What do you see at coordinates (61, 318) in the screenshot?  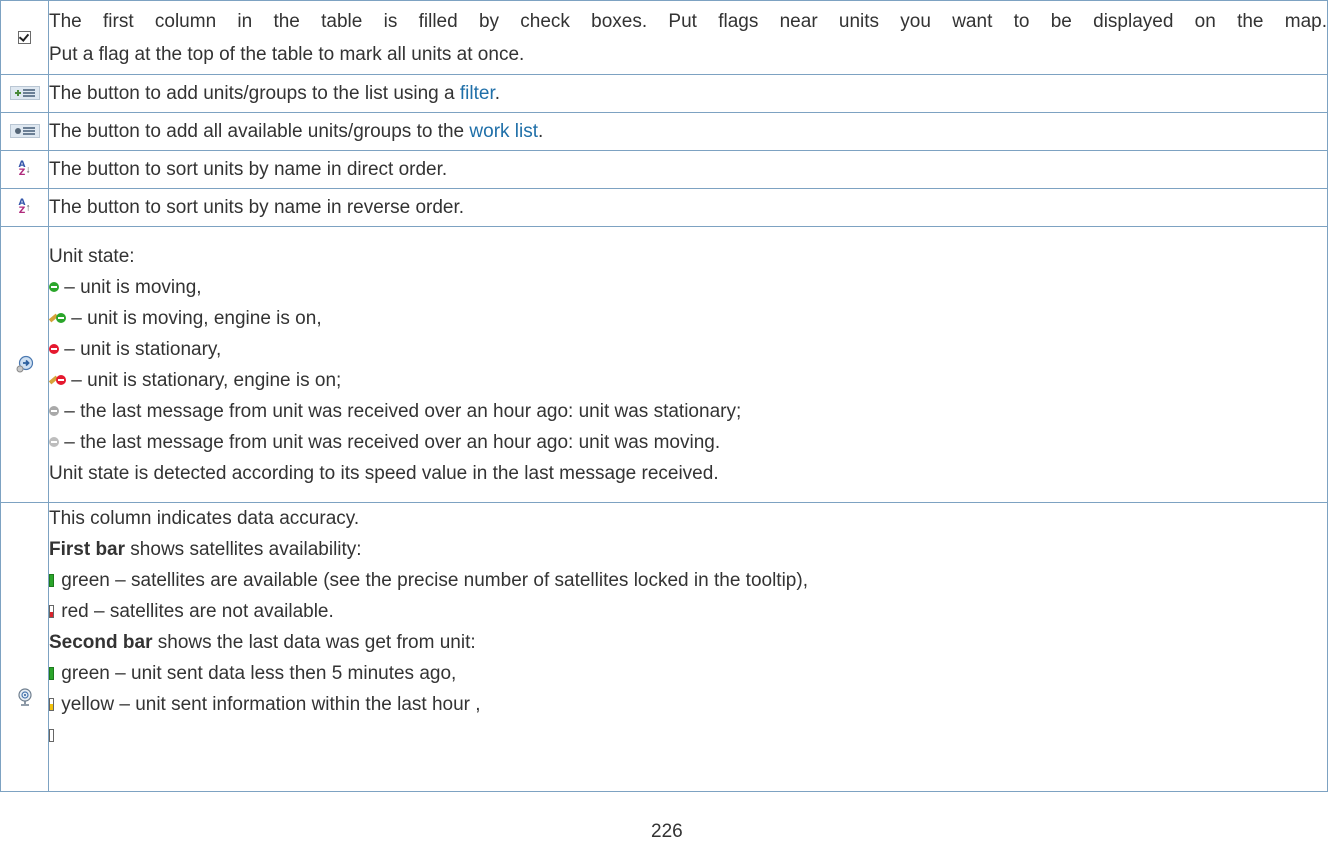 I see `moving-engine-on-icon` at bounding box center [61, 318].